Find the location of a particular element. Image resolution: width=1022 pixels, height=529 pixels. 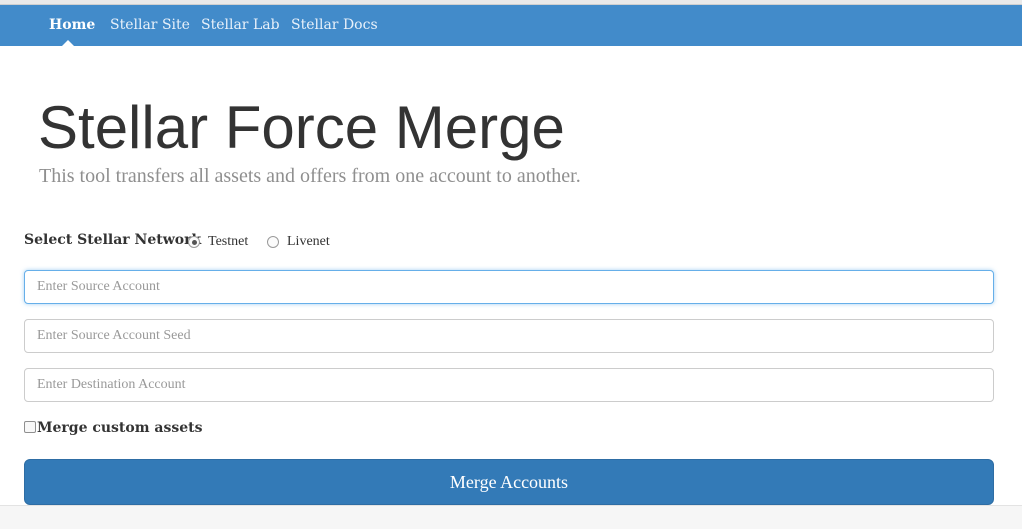

network-select-label: Select Stellar Network is located at coordinates (113, 240).